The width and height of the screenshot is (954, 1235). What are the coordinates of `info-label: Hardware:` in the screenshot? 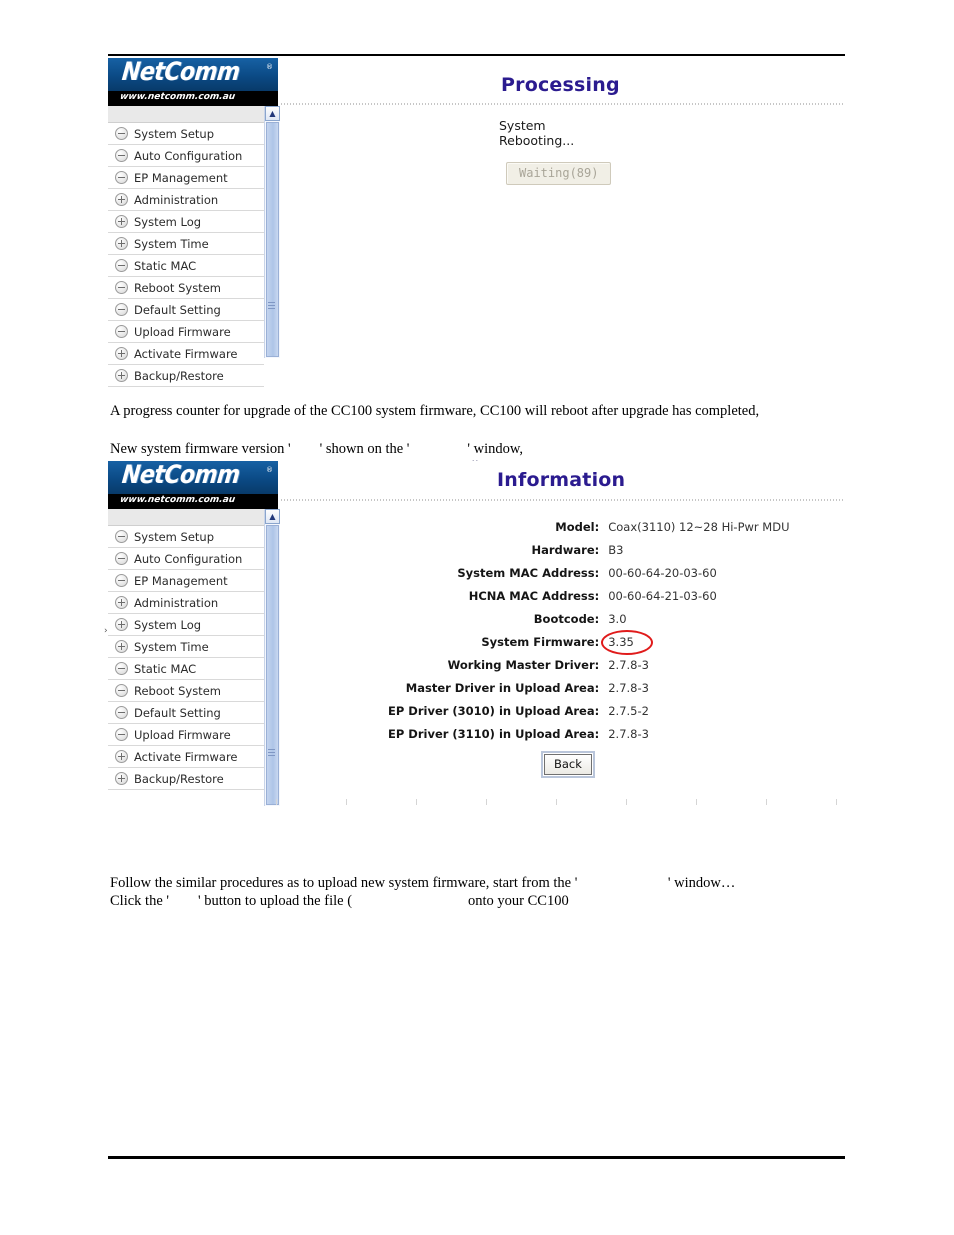 It's located at (565, 549).